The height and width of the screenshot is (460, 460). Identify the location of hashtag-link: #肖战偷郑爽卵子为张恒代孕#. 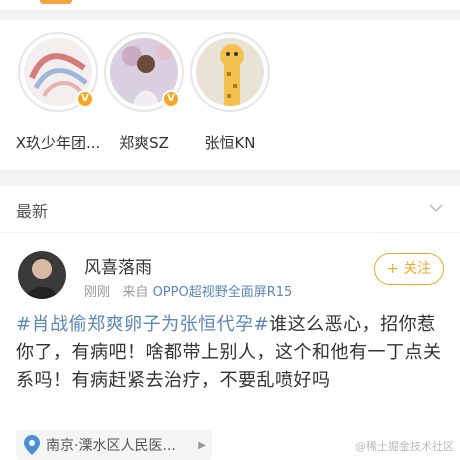
(142, 324).